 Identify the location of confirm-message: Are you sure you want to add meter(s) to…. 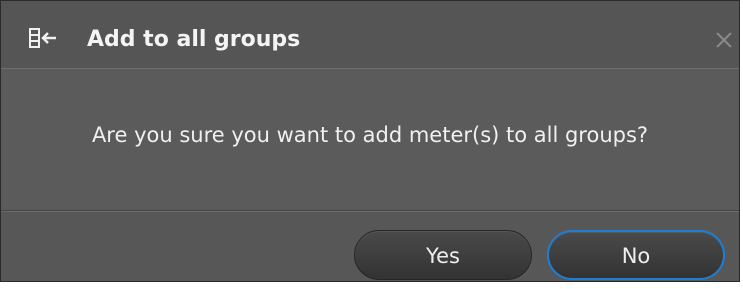
(370, 135).